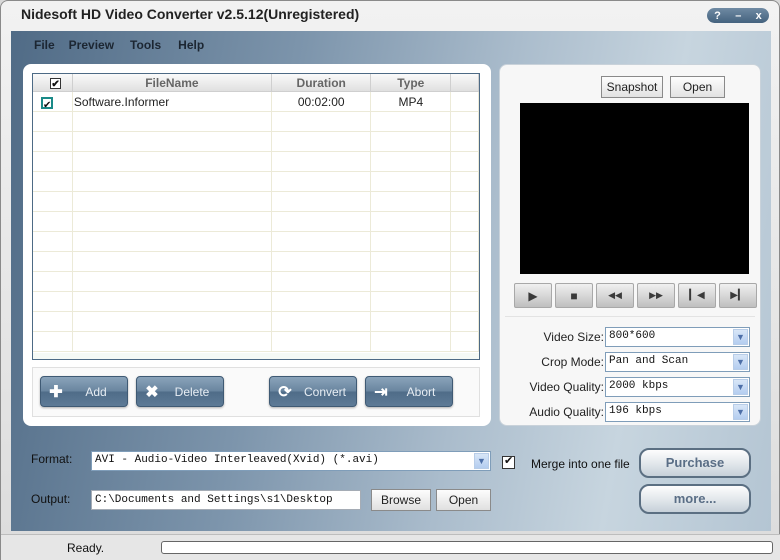  What do you see at coordinates (56, 392) in the screenshot?
I see `plus-icon: ✚` at bounding box center [56, 392].